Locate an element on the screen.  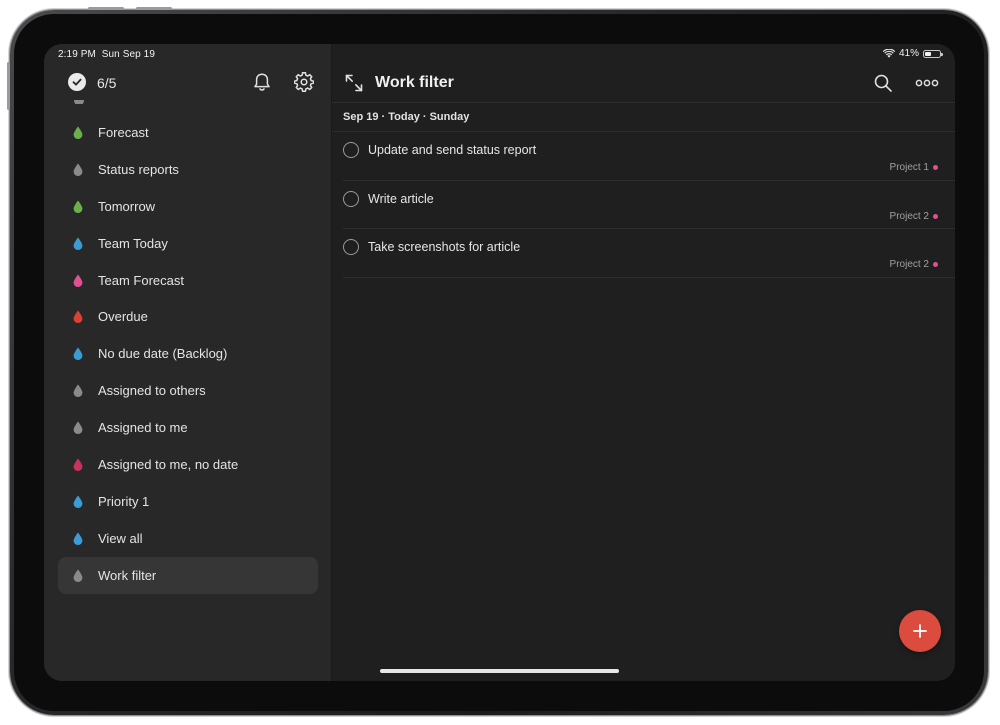
sidebar-item-label: Team Today is located at coordinates (133, 243).